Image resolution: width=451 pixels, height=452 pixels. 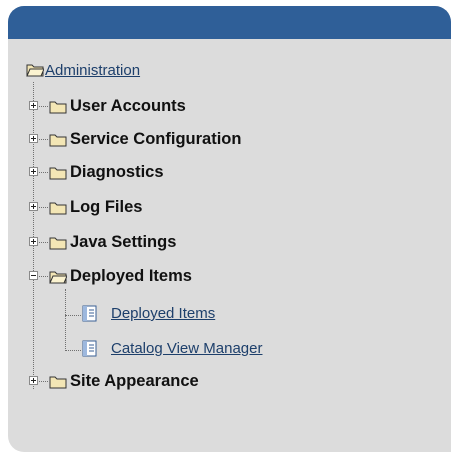 I want to click on tree-item-java-settings: Java Settings, so click(x=158, y=242).